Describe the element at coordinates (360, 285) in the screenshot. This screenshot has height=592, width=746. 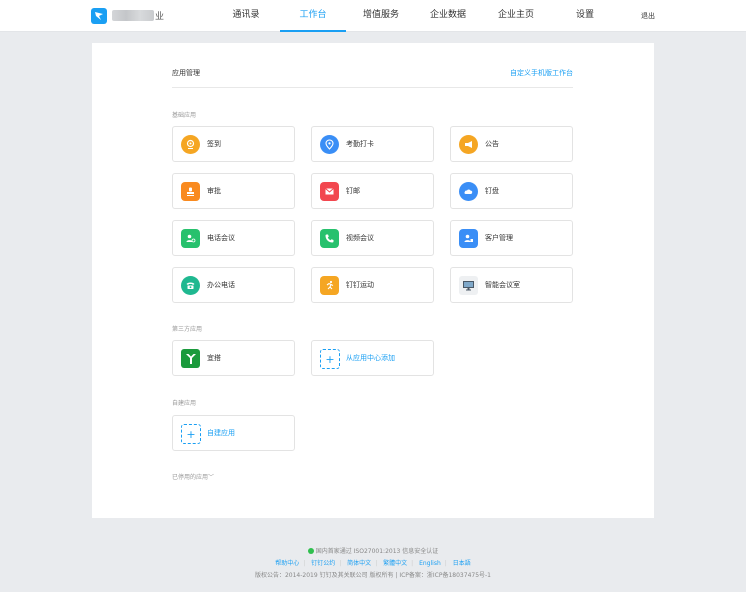
I see `app-label: 钉钉运动` at that location.